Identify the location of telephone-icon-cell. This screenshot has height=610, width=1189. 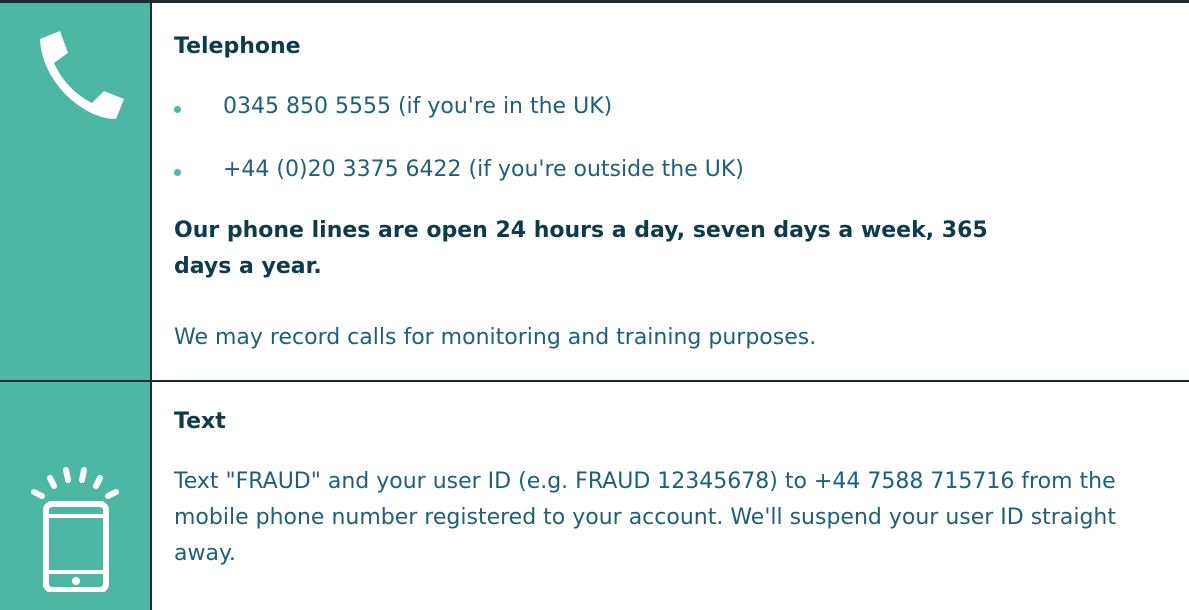
(76, 191).